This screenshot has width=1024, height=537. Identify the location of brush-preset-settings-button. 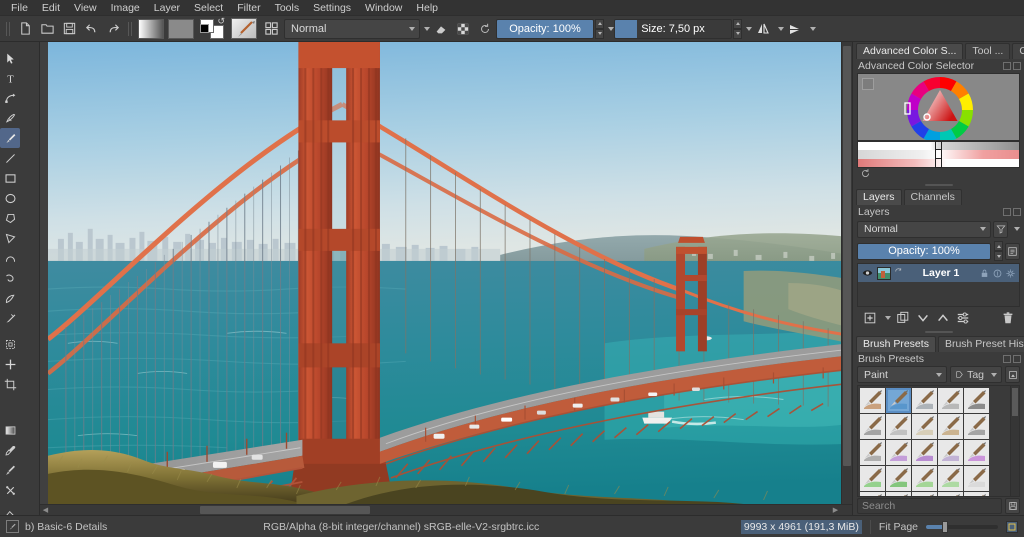
(1012, 374).